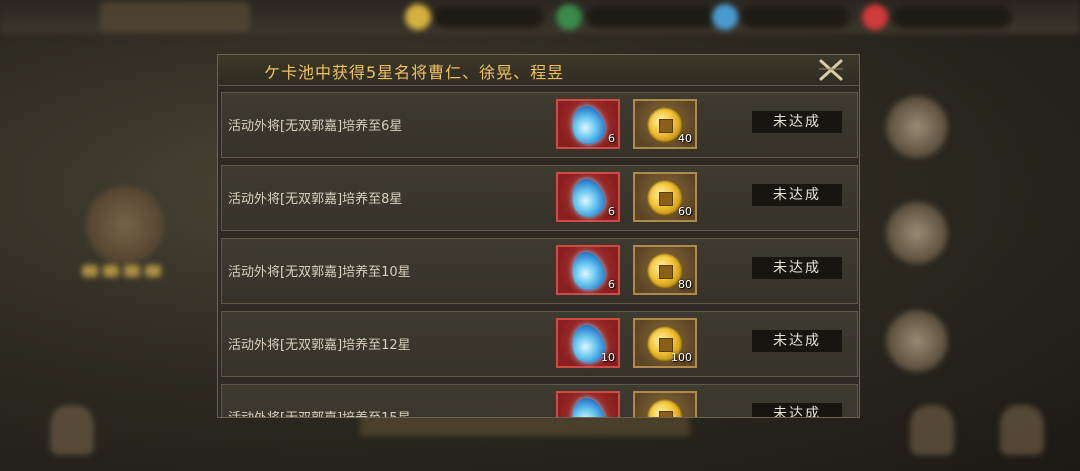 Image resolution: width=1080 pixels, height=471 pixels. What do you see at coordinates (665, 197) in the screenshot?
I see `reward-slot-coin: 60` at bounding box center [665, 197].